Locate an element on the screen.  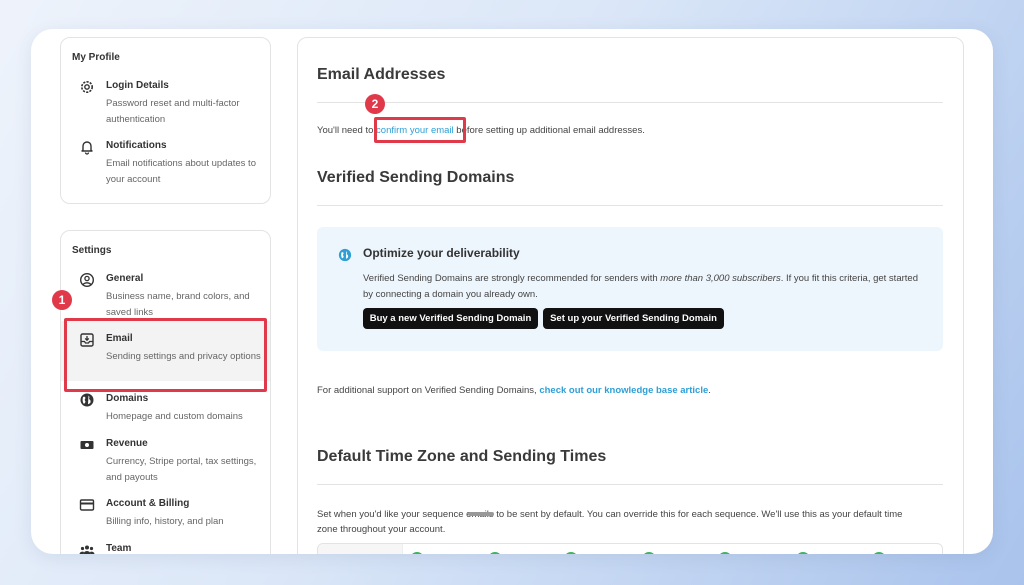
notice-text-before: You'll need to is located at coordinates (347, 130).